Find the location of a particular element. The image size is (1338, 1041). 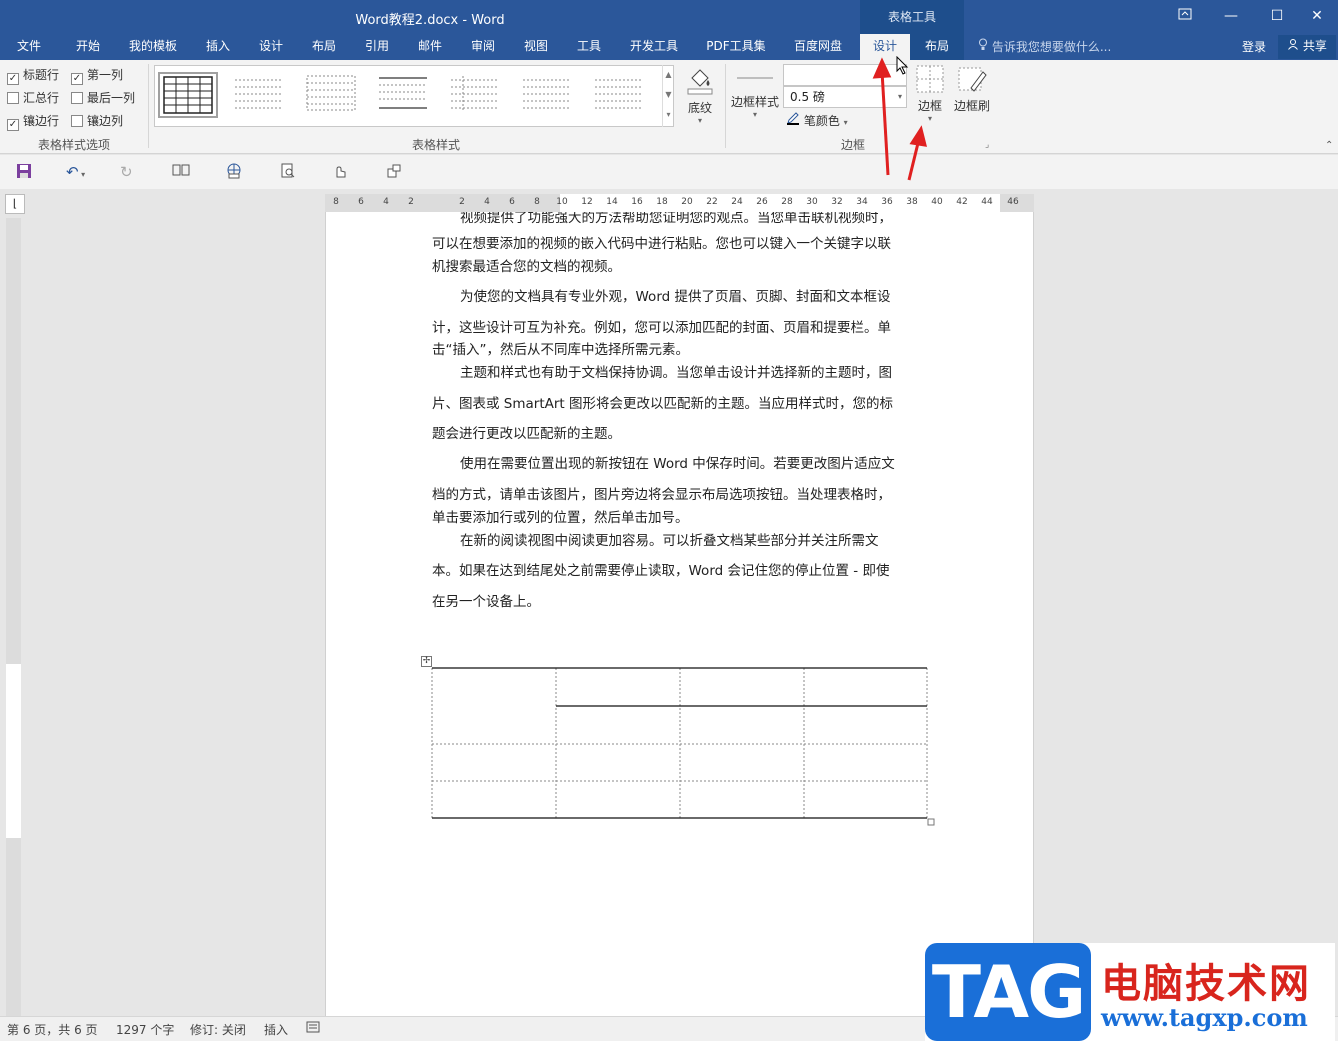

customize-qat-icon is located at coordinates (394, 173).